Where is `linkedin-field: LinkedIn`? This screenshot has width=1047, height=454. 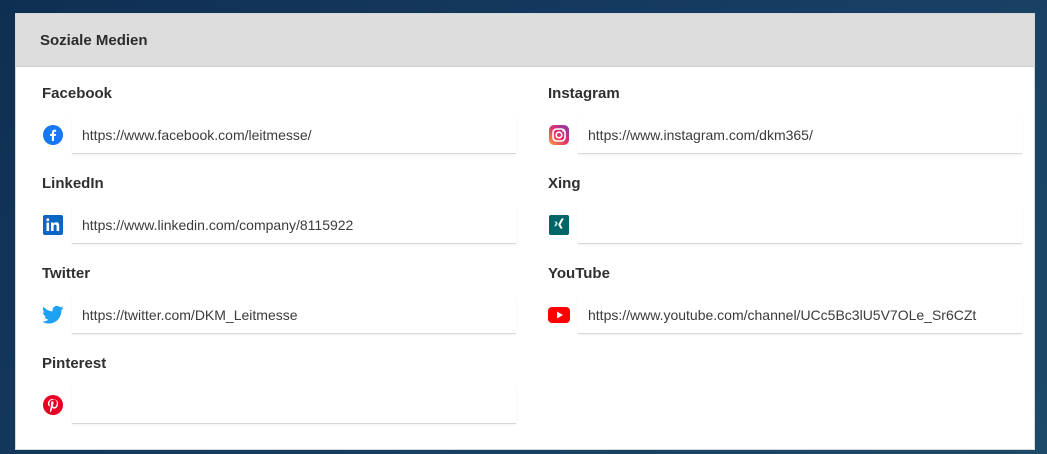
linkedin-field: LinkedIn is located at coordinates (279, 220).